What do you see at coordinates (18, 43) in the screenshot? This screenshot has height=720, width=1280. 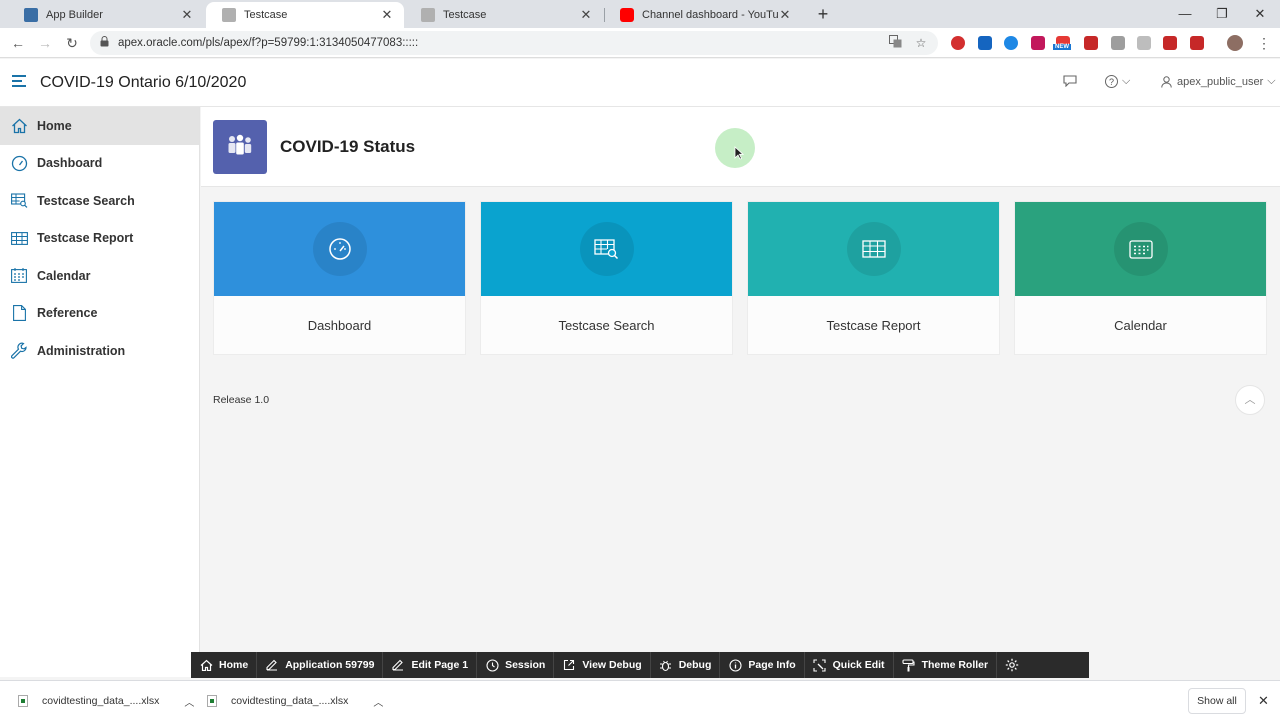 I see `back-arrow-icon: ←` at bounding box center [18, 43].